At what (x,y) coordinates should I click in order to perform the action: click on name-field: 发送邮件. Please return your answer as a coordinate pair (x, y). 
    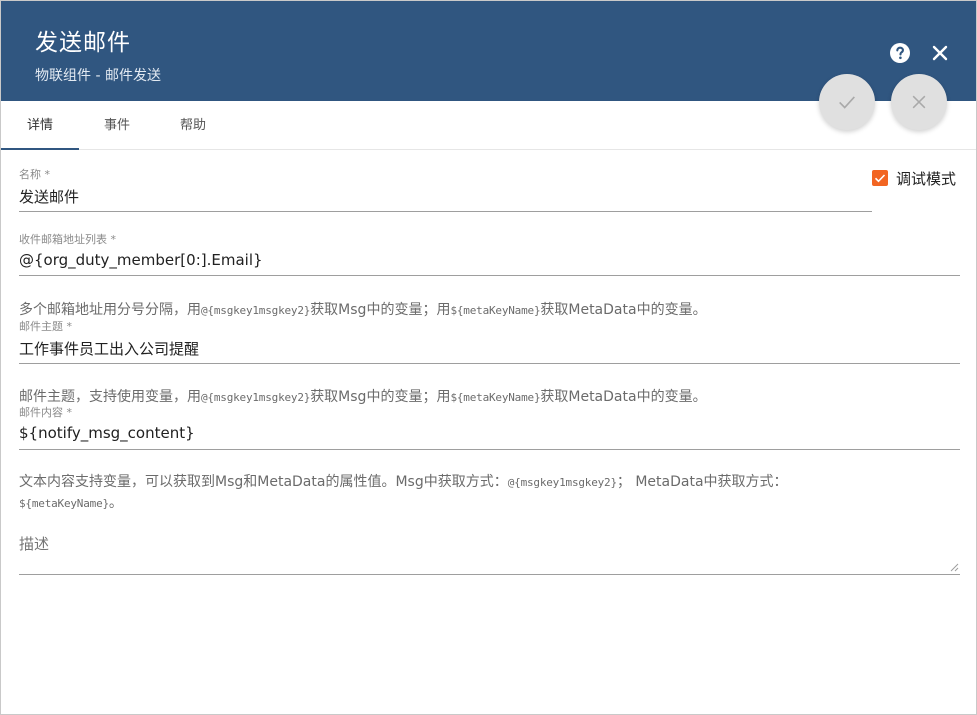
    Looking at the image, I should click on (49, 196).